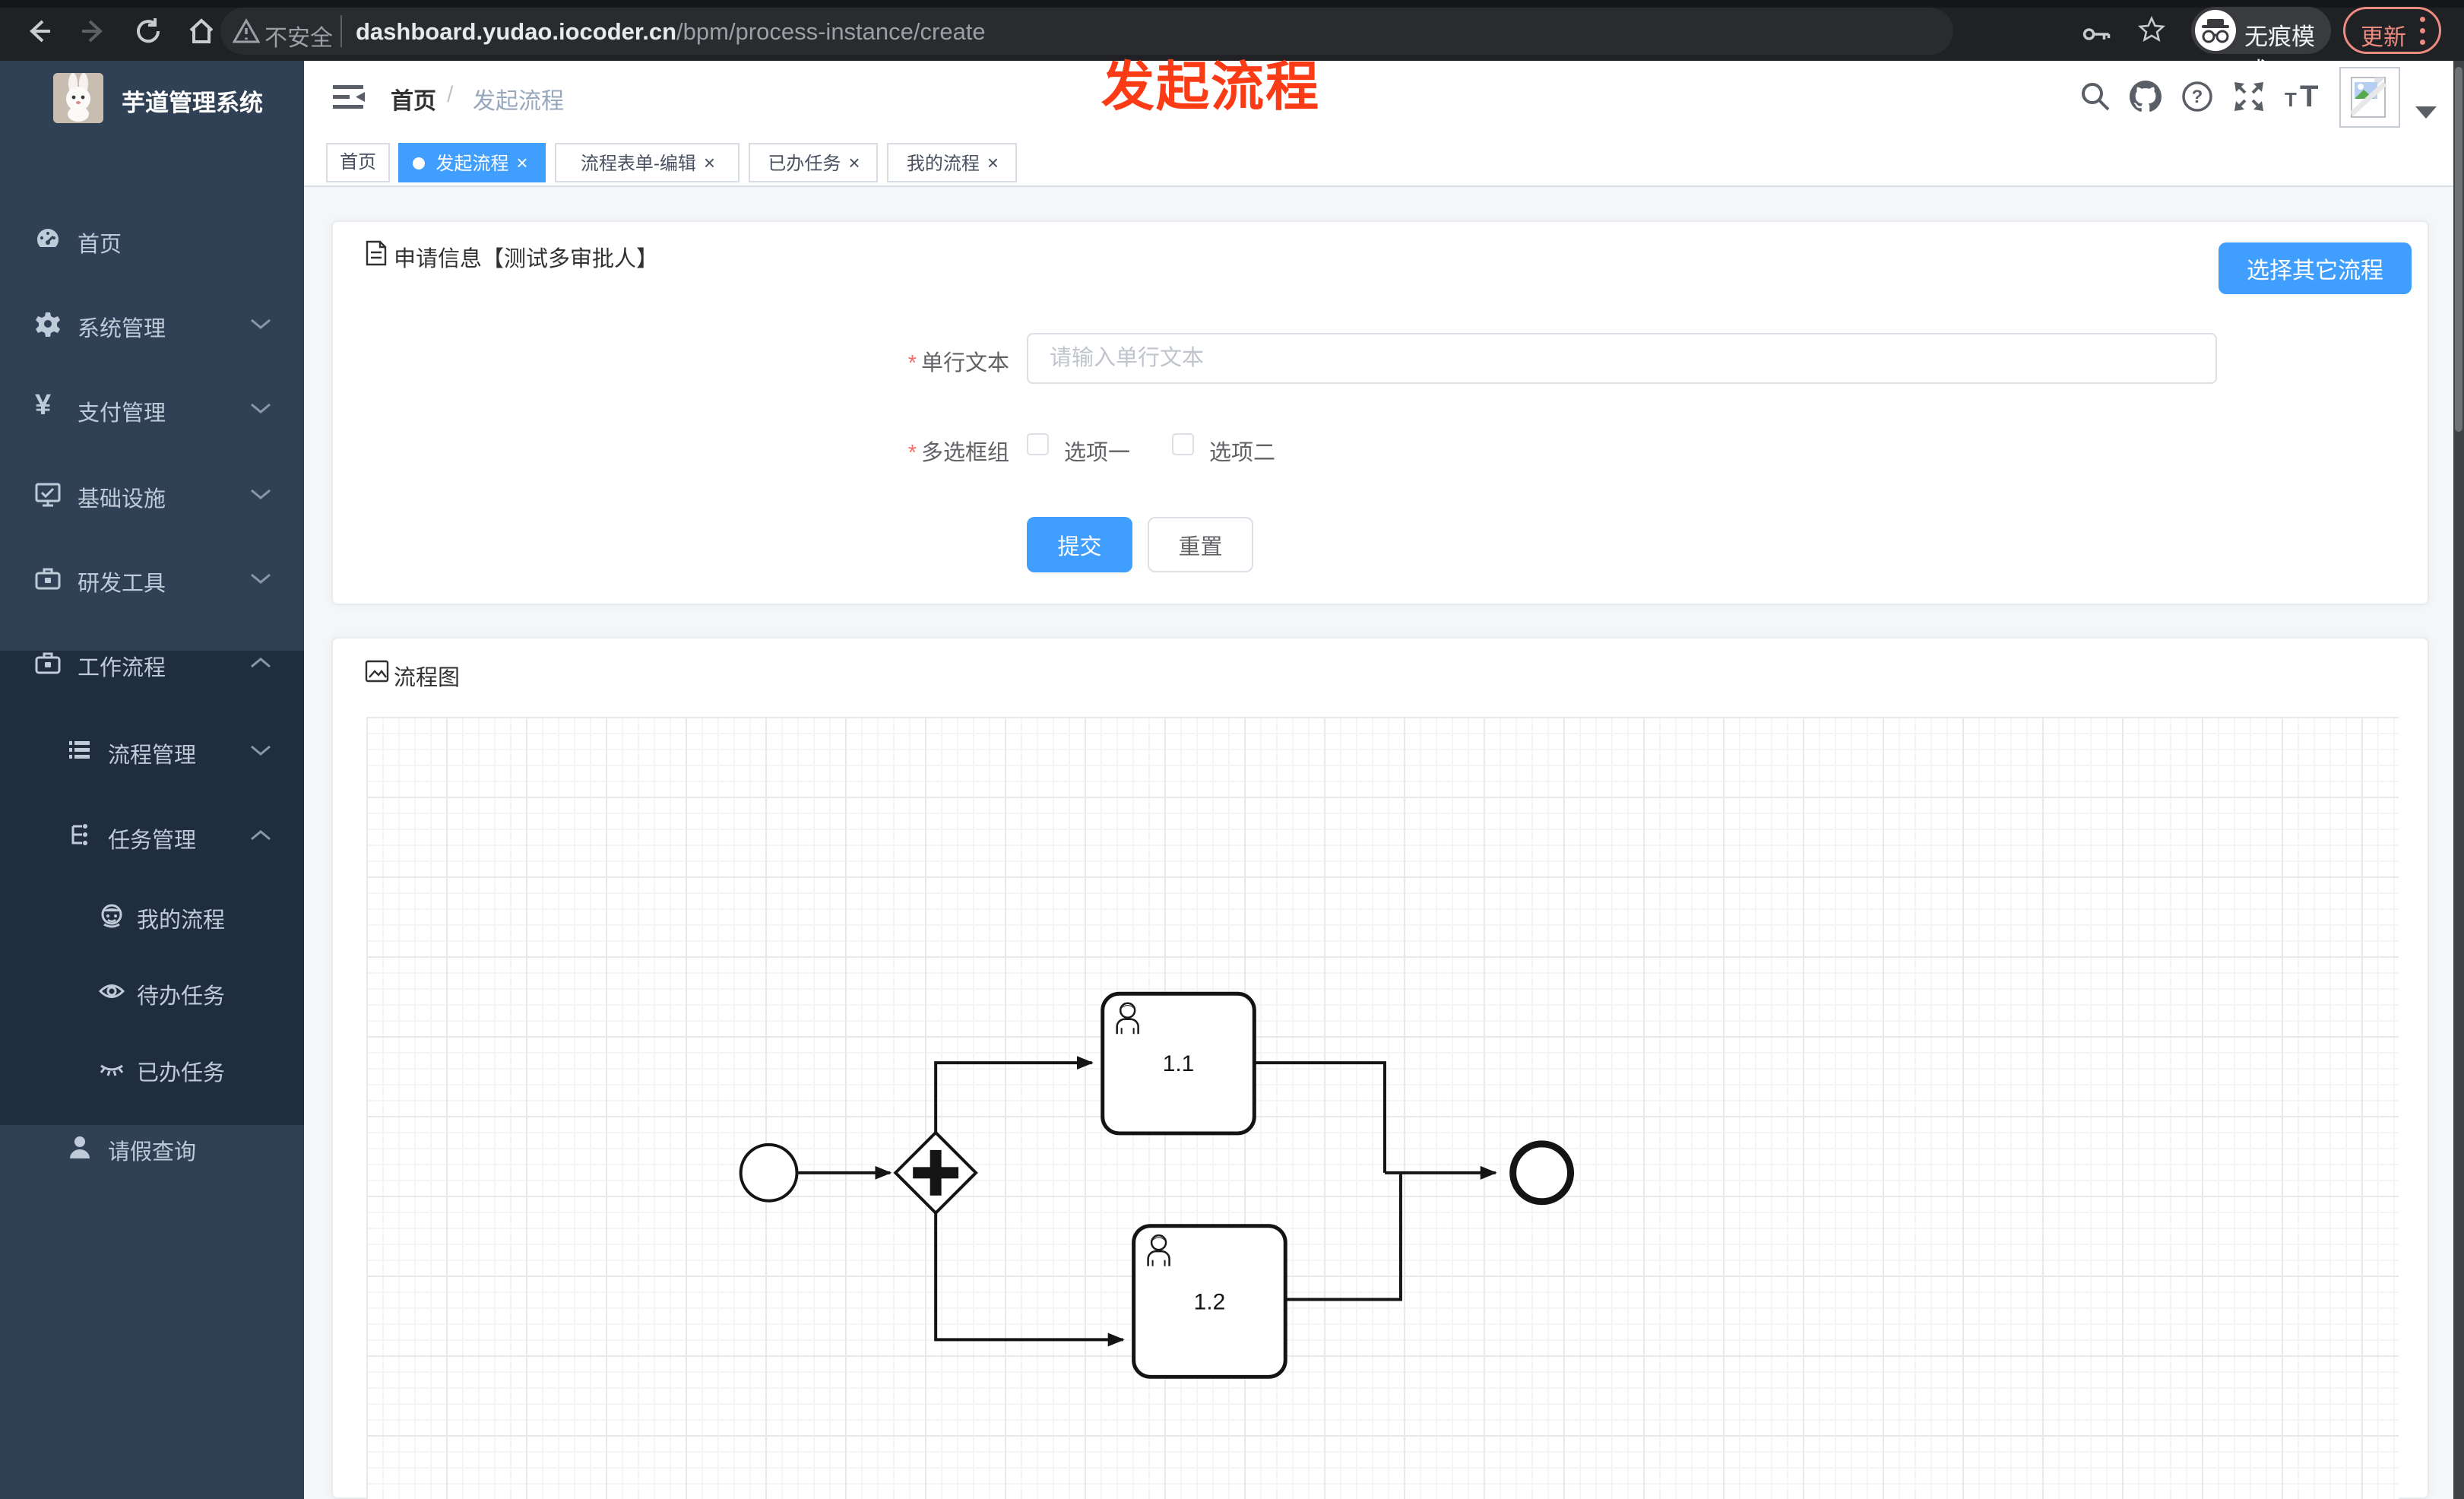 The height and width of the screenshot is (1499, 2464). I want to click on sidebar-item-task-management: 任务管理, so click(152, 837).